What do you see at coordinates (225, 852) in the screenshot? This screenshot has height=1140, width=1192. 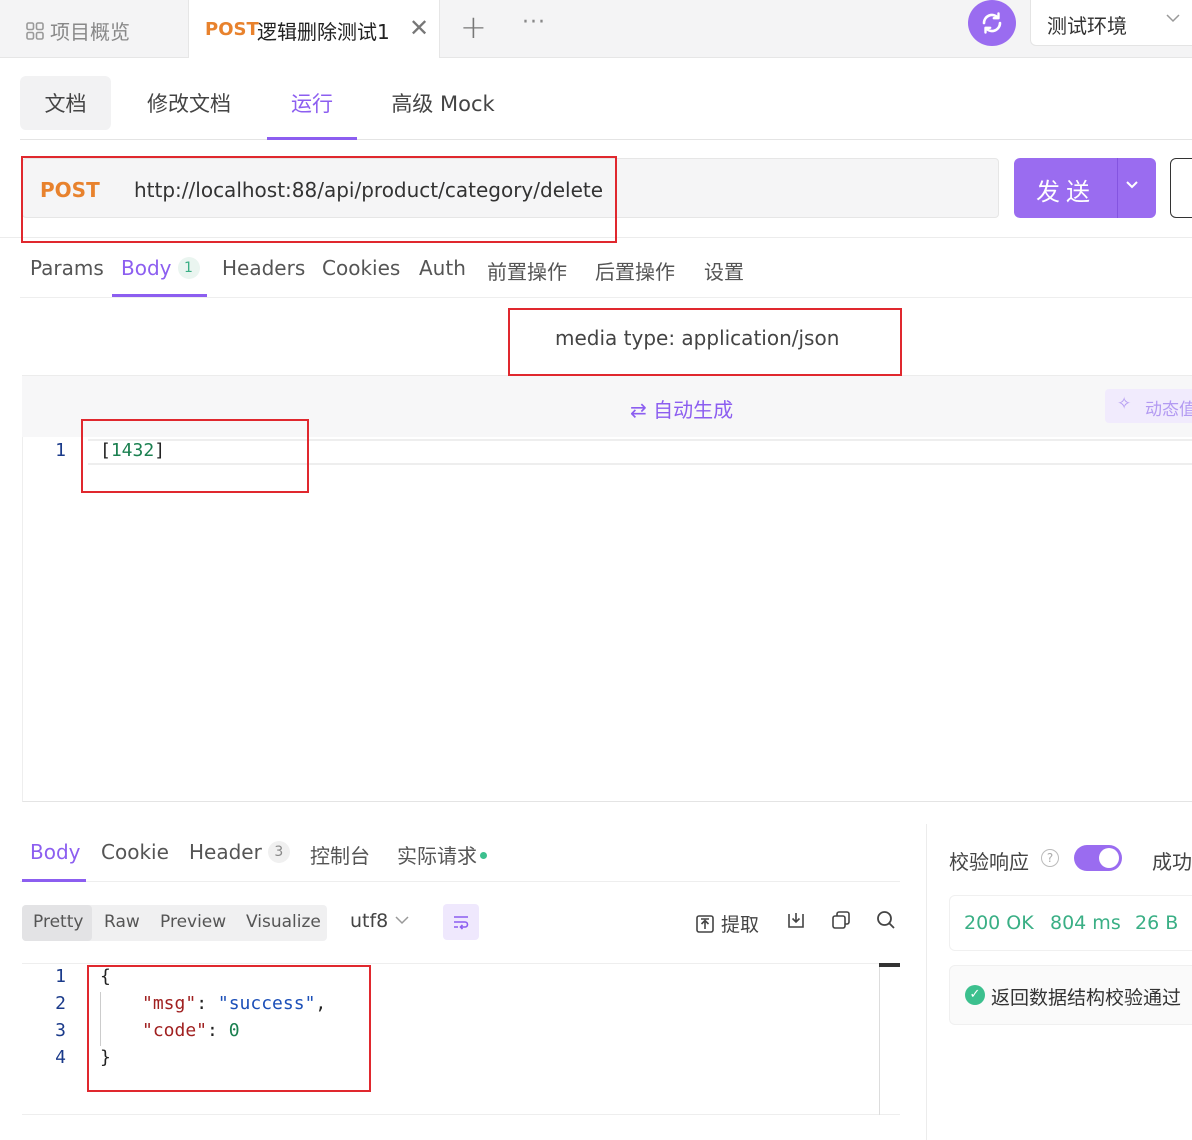 I see `resp-tab-header-label: Header` at bounding box center [225, 852].